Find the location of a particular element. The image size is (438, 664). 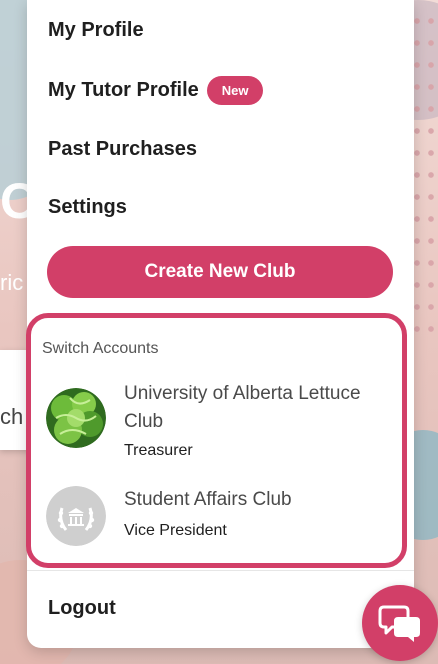

new-badge: New is located at coordinates (235, 90).